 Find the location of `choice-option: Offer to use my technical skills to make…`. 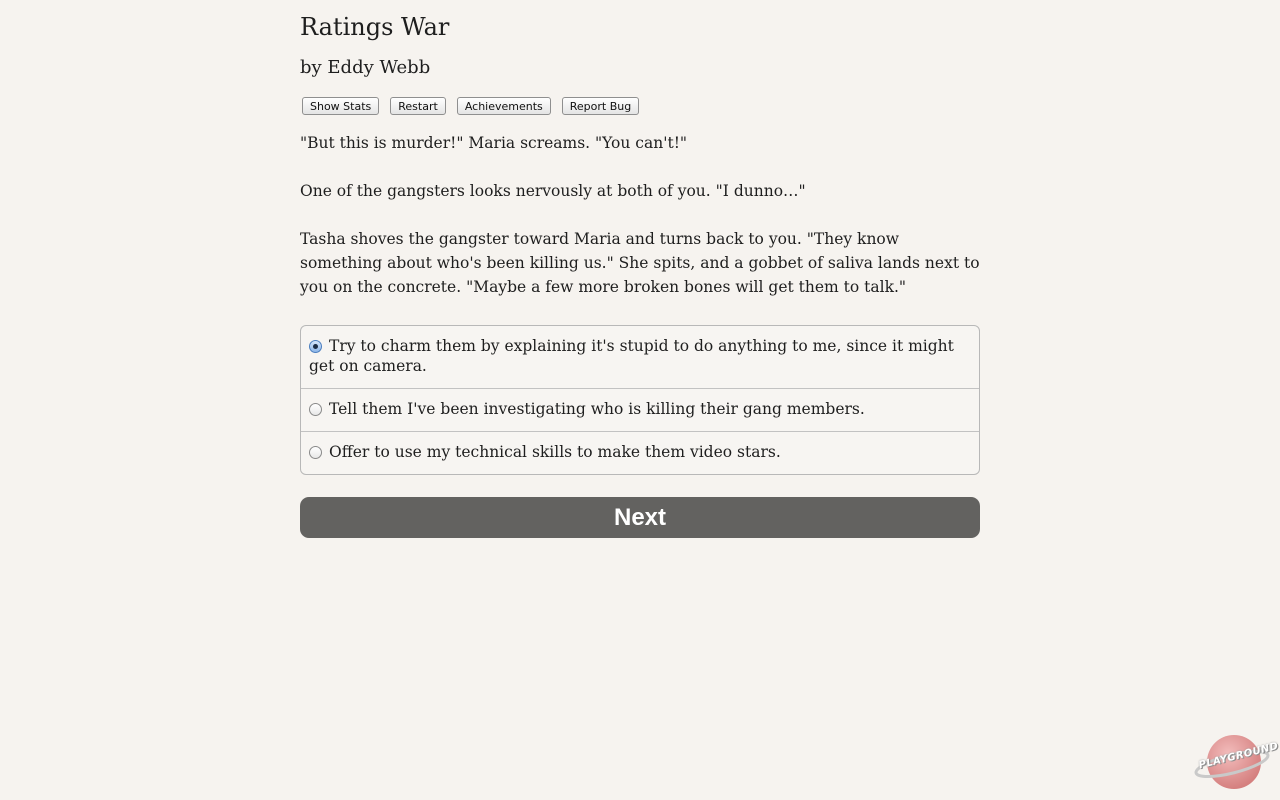

choice-option: Offer to use my technical skills to make… is located at coordinates (640, 452).